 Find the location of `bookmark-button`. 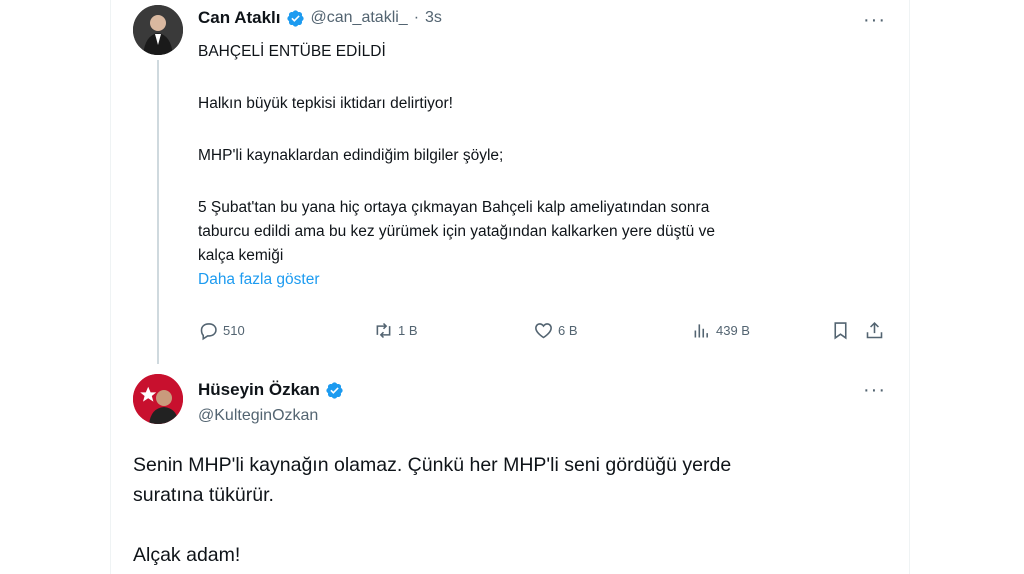

bookmark-button is located at coordinates (842, 330).